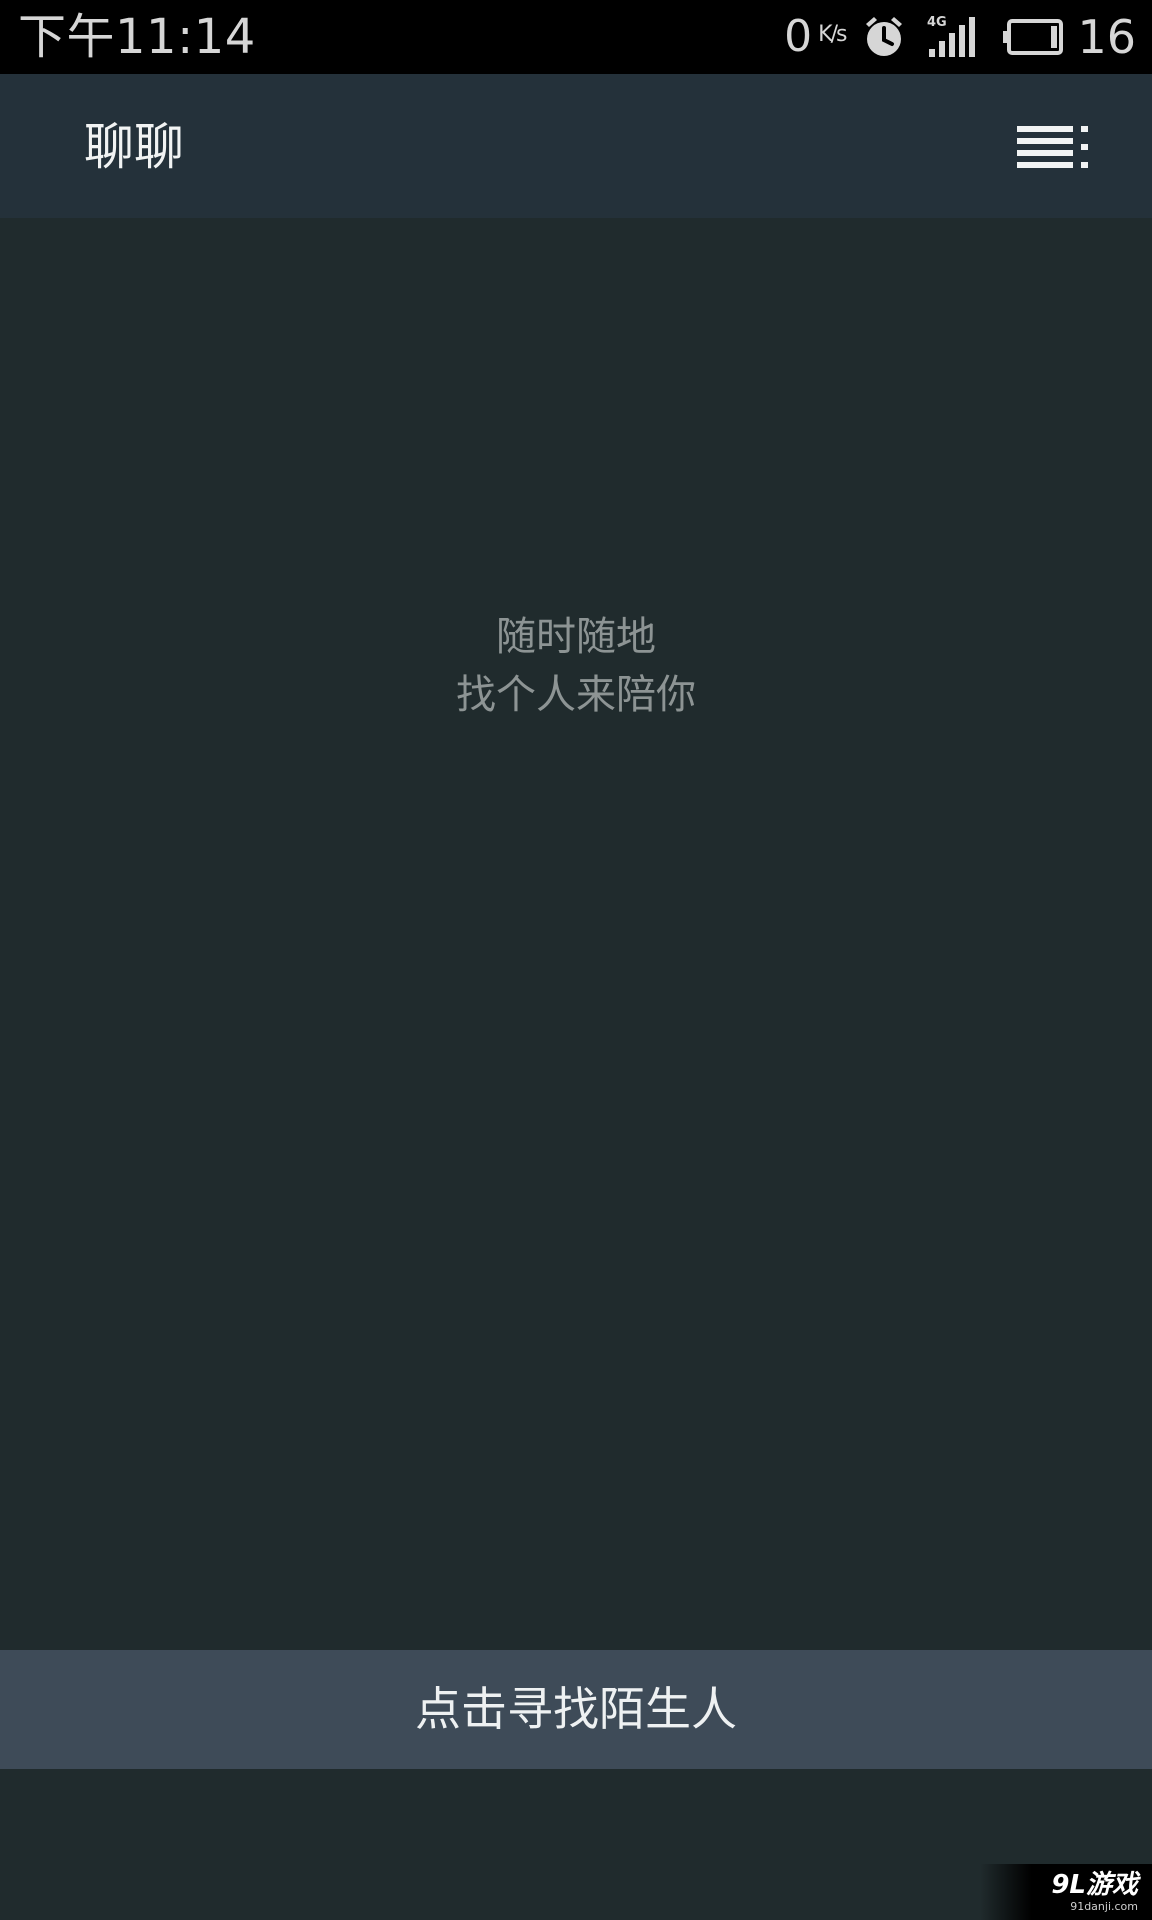 The image size is (1152, 1920). I want to click on alarm-icon, so click(884, 37).